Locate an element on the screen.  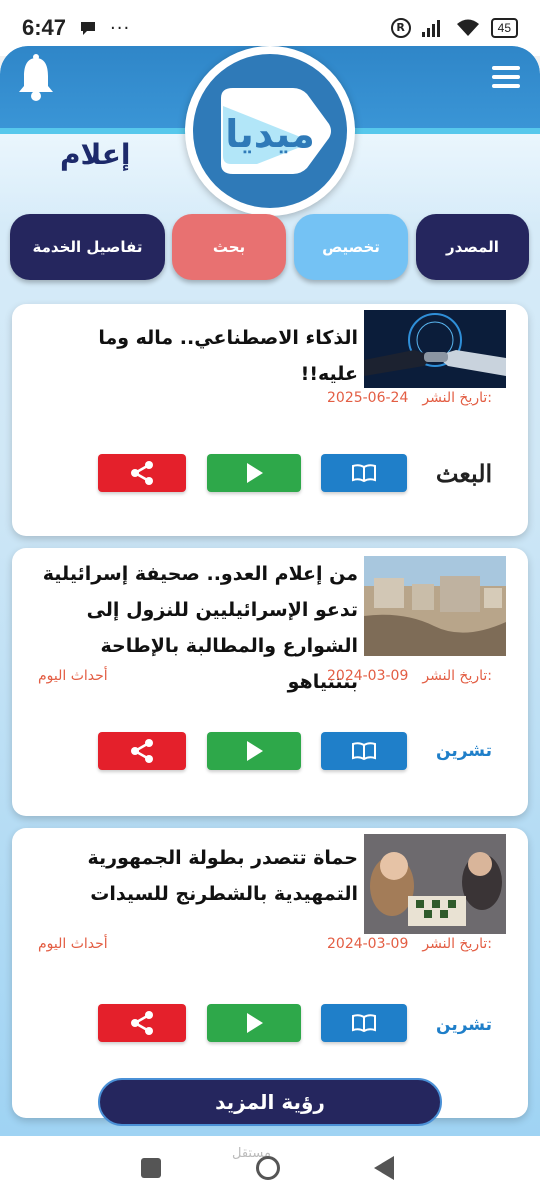
app-logo: ميديا is located at coordinates (270, 131).